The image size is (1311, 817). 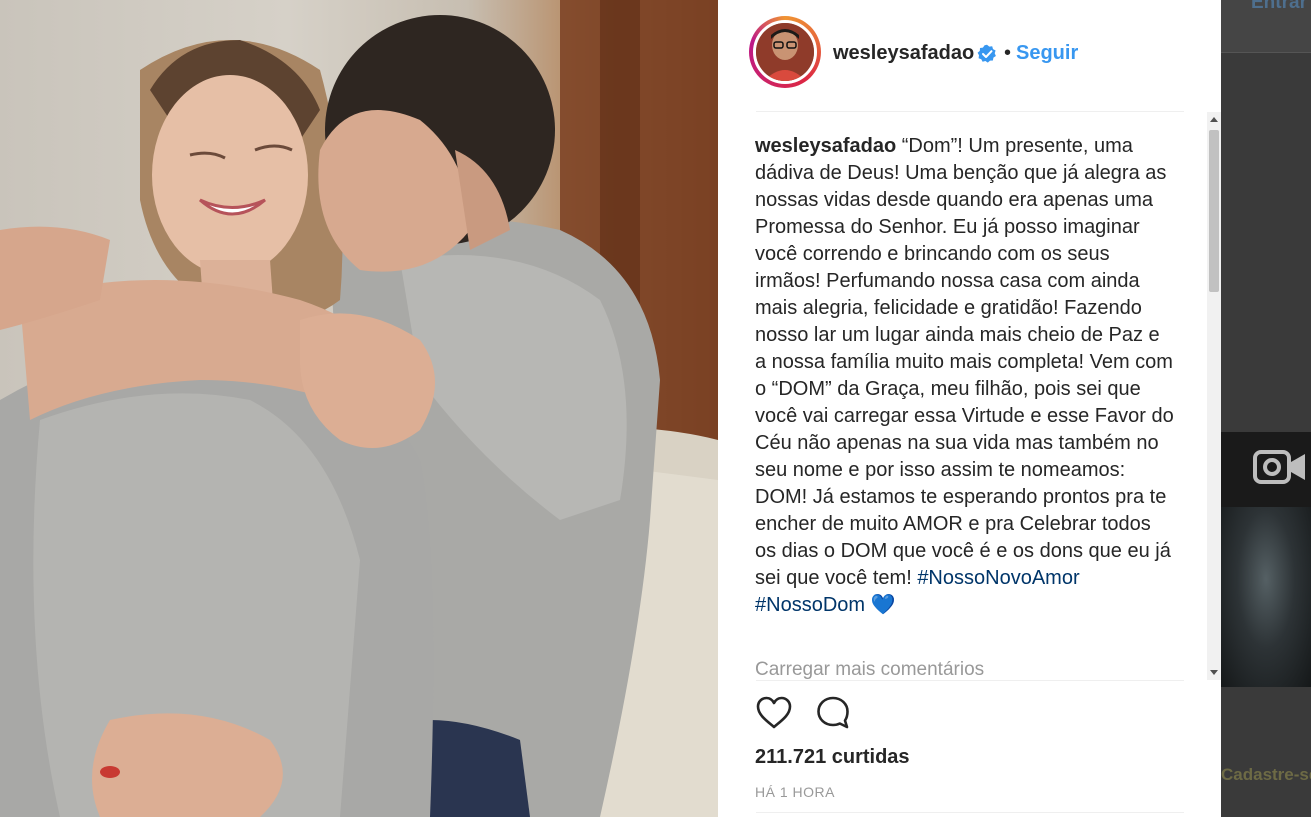 What do you see at coordinates (903, 53) in the screenshot?
I see `post-username: wesleysafadao` at bounding box center [903, 53].